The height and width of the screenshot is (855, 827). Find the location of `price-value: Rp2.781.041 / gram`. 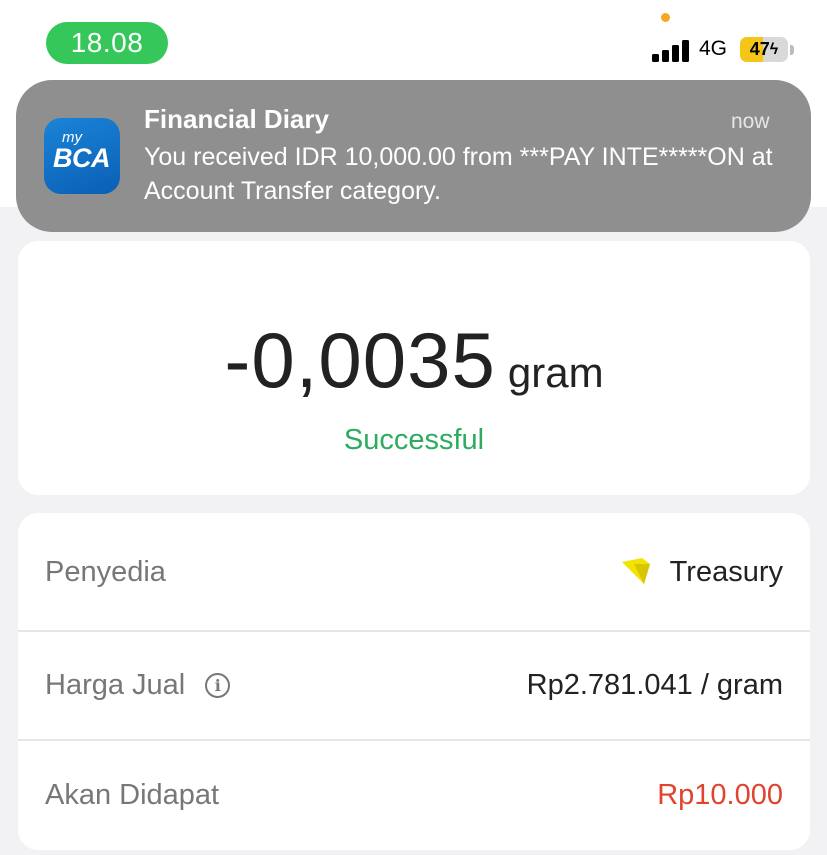

price-value: Rp2.781.041 / gram is located at coordinates (654, 685).